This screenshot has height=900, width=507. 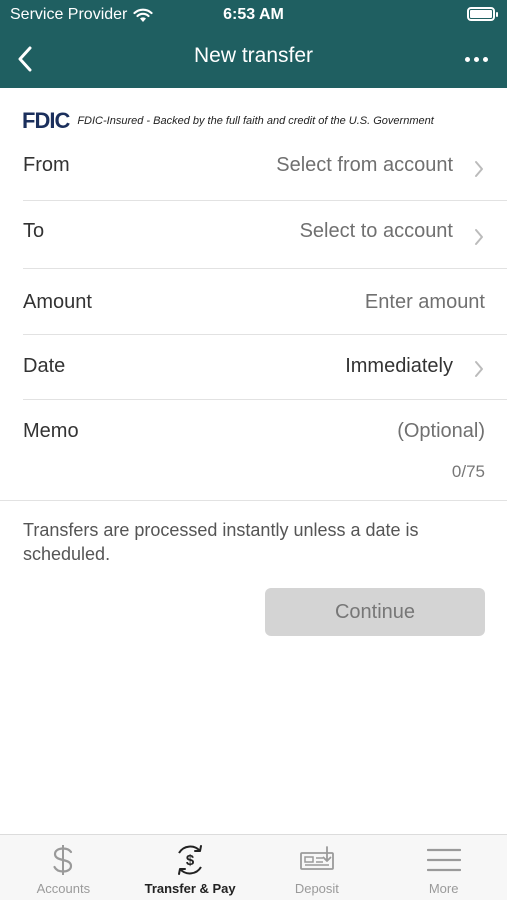 I want to click on date-row: Date Immediately, so click(x=253, y=367).